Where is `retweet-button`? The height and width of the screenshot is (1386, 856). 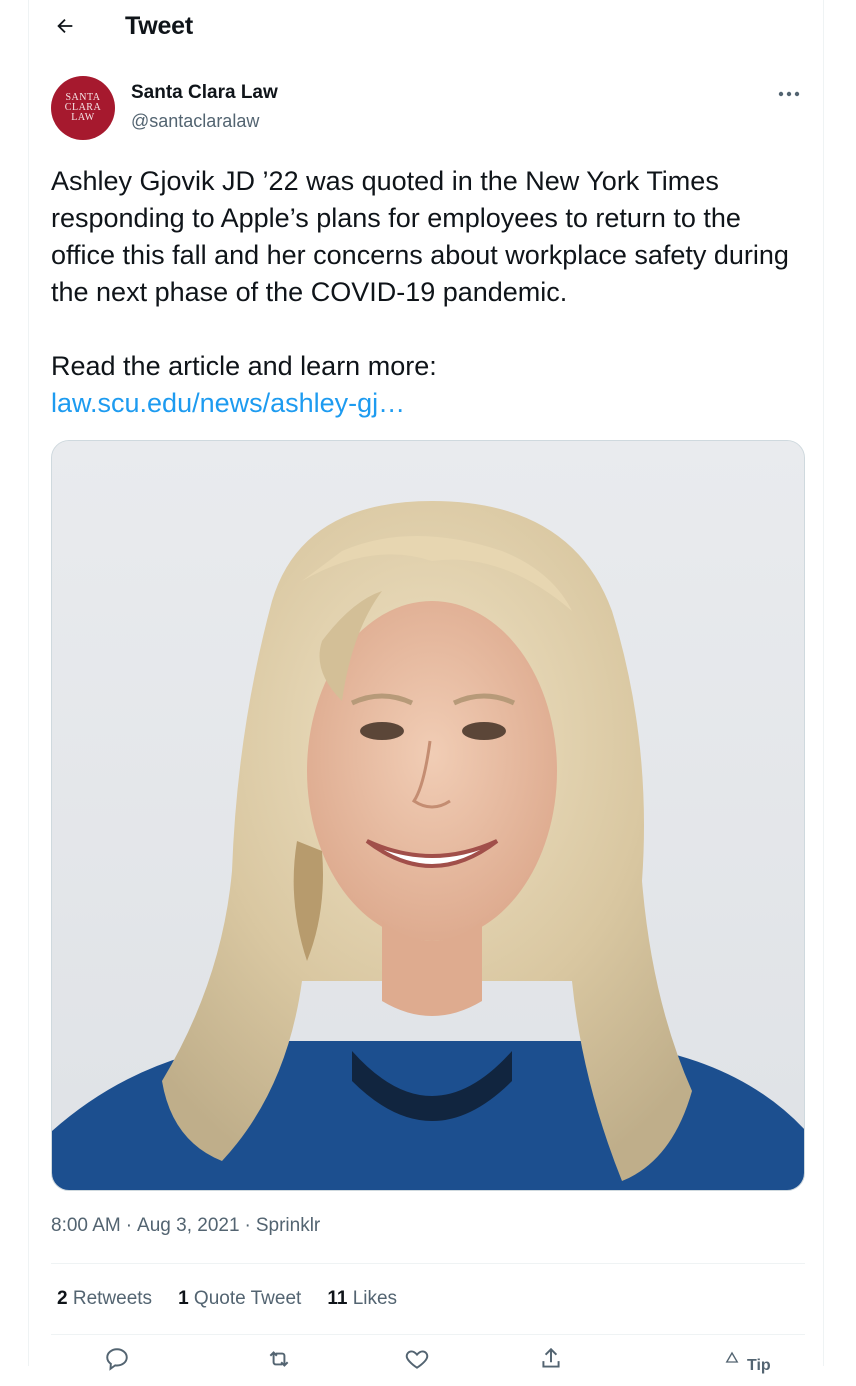 retweet-button is located at coordinates (279, 1366).